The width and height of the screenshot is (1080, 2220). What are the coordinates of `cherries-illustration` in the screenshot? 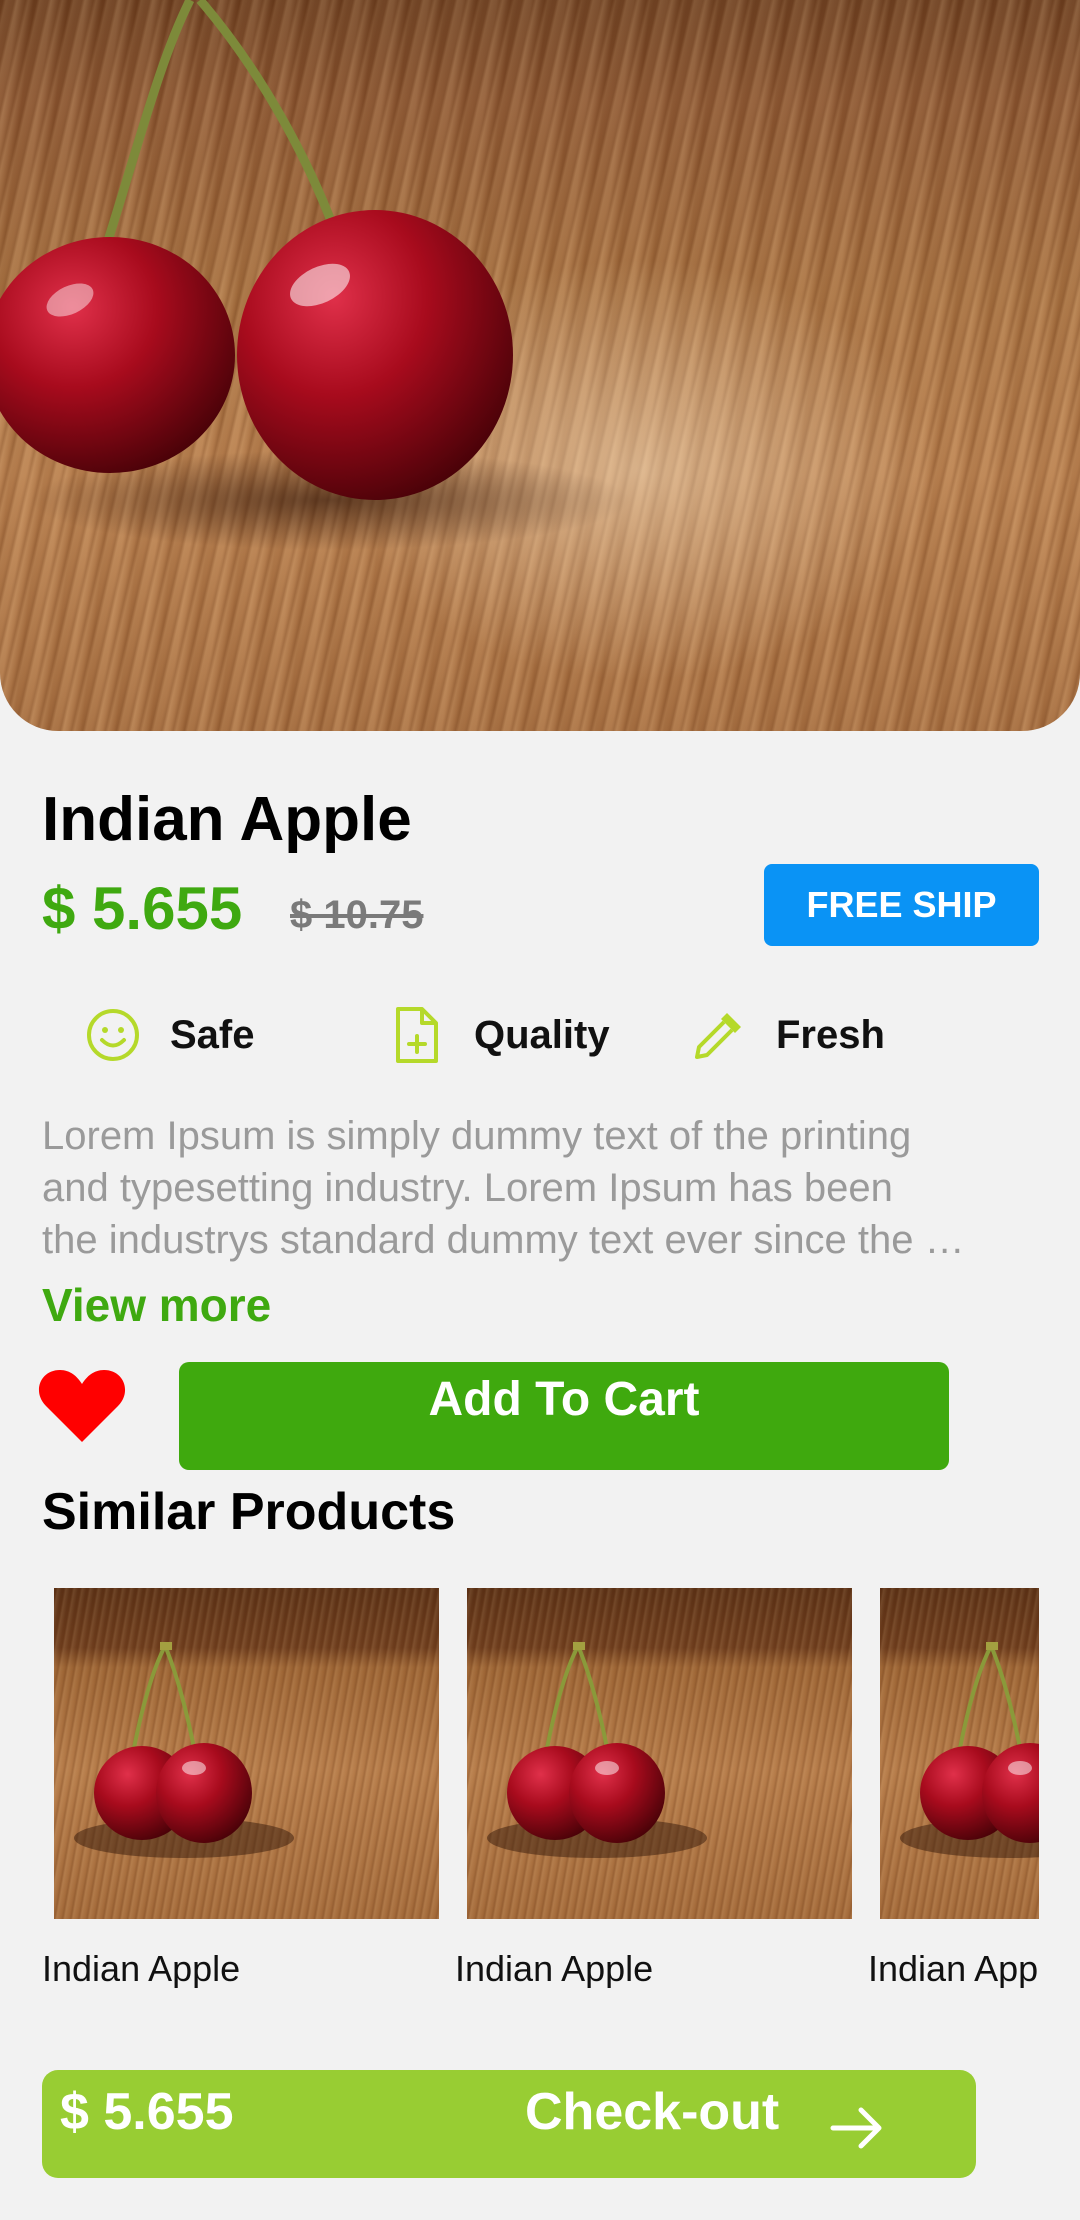 It's located at (315, 275).